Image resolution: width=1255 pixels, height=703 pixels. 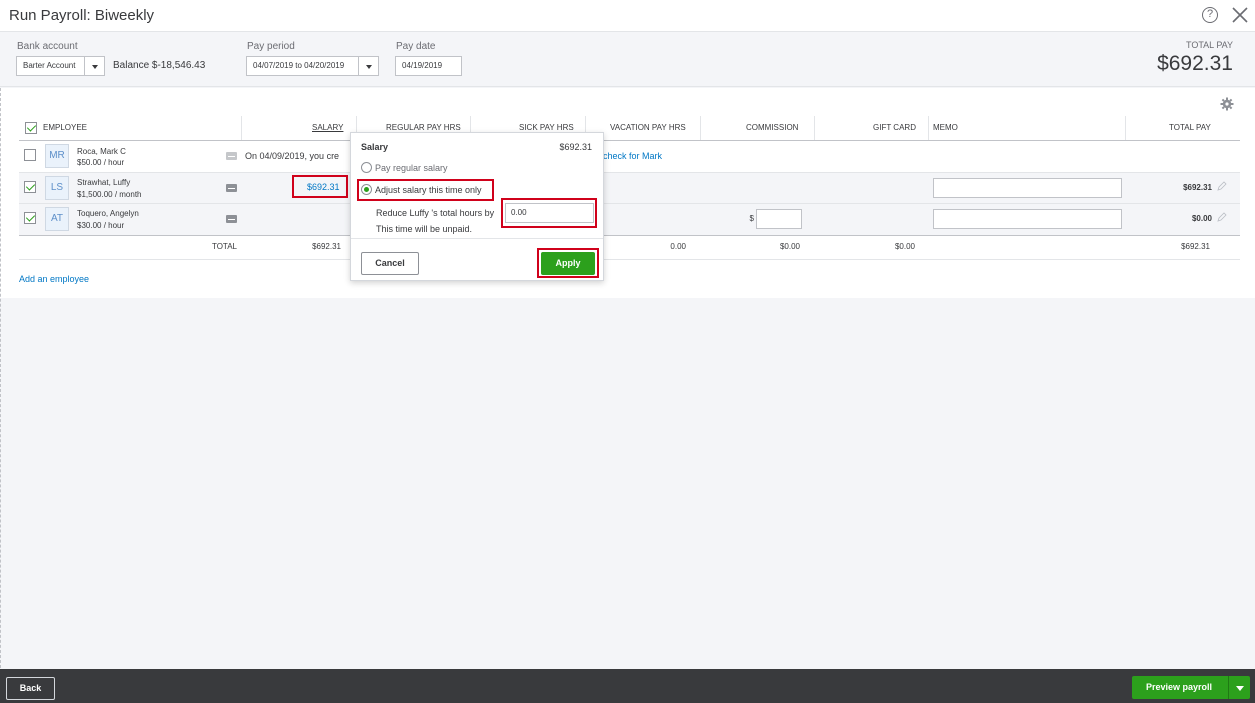 I want to click on cancel-button: Cancel, so click(x=390, y=263).